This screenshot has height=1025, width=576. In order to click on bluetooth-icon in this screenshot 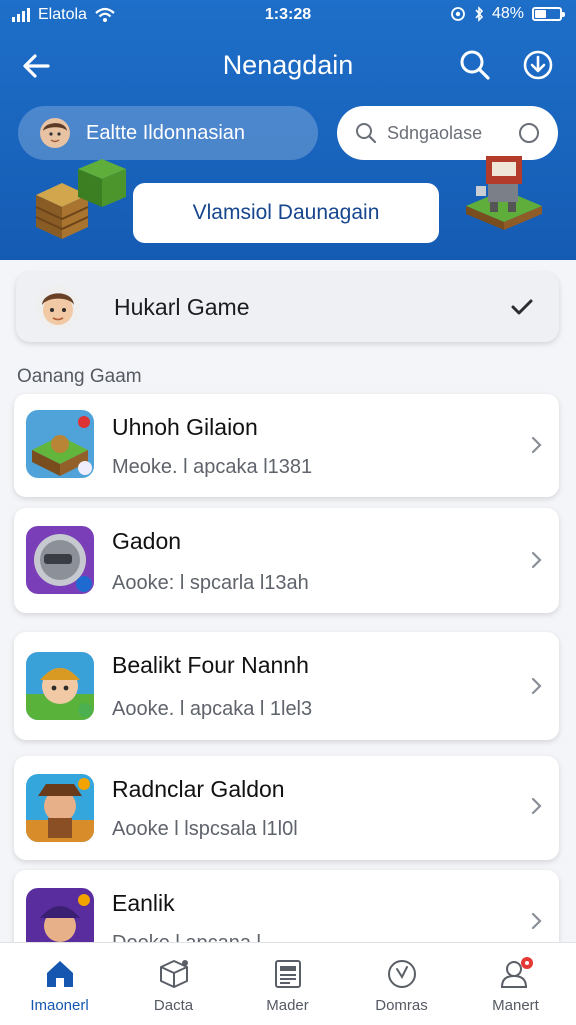, I will do `click(479, 14)`.